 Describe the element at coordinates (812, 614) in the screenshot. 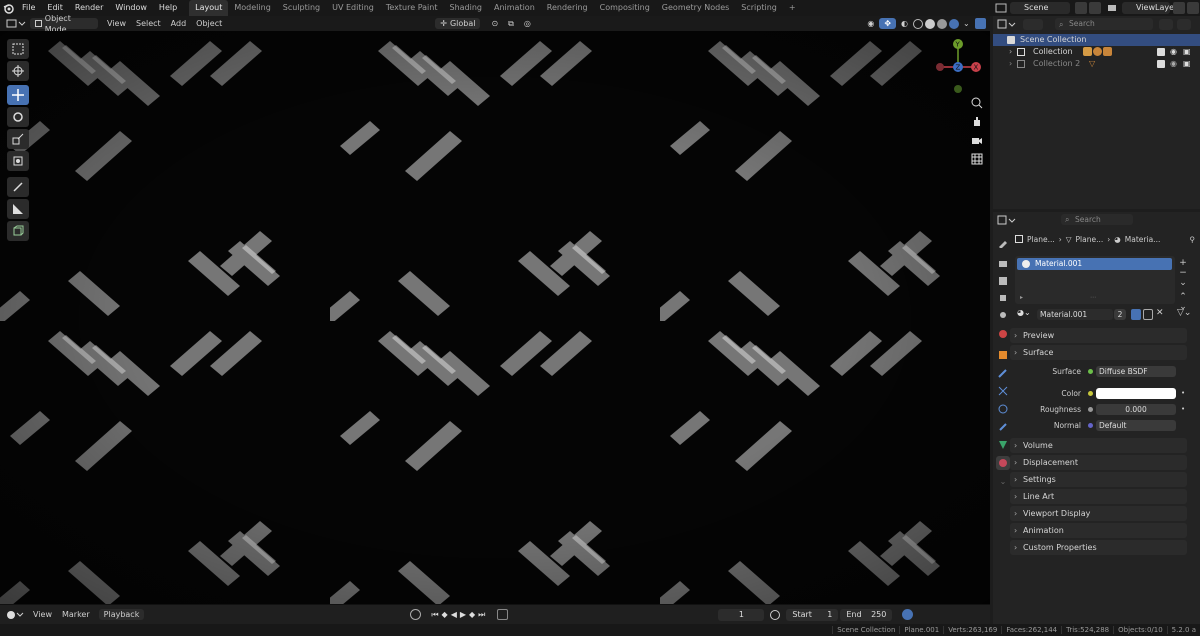

I see `start-frame-field: Start 1` at that location.